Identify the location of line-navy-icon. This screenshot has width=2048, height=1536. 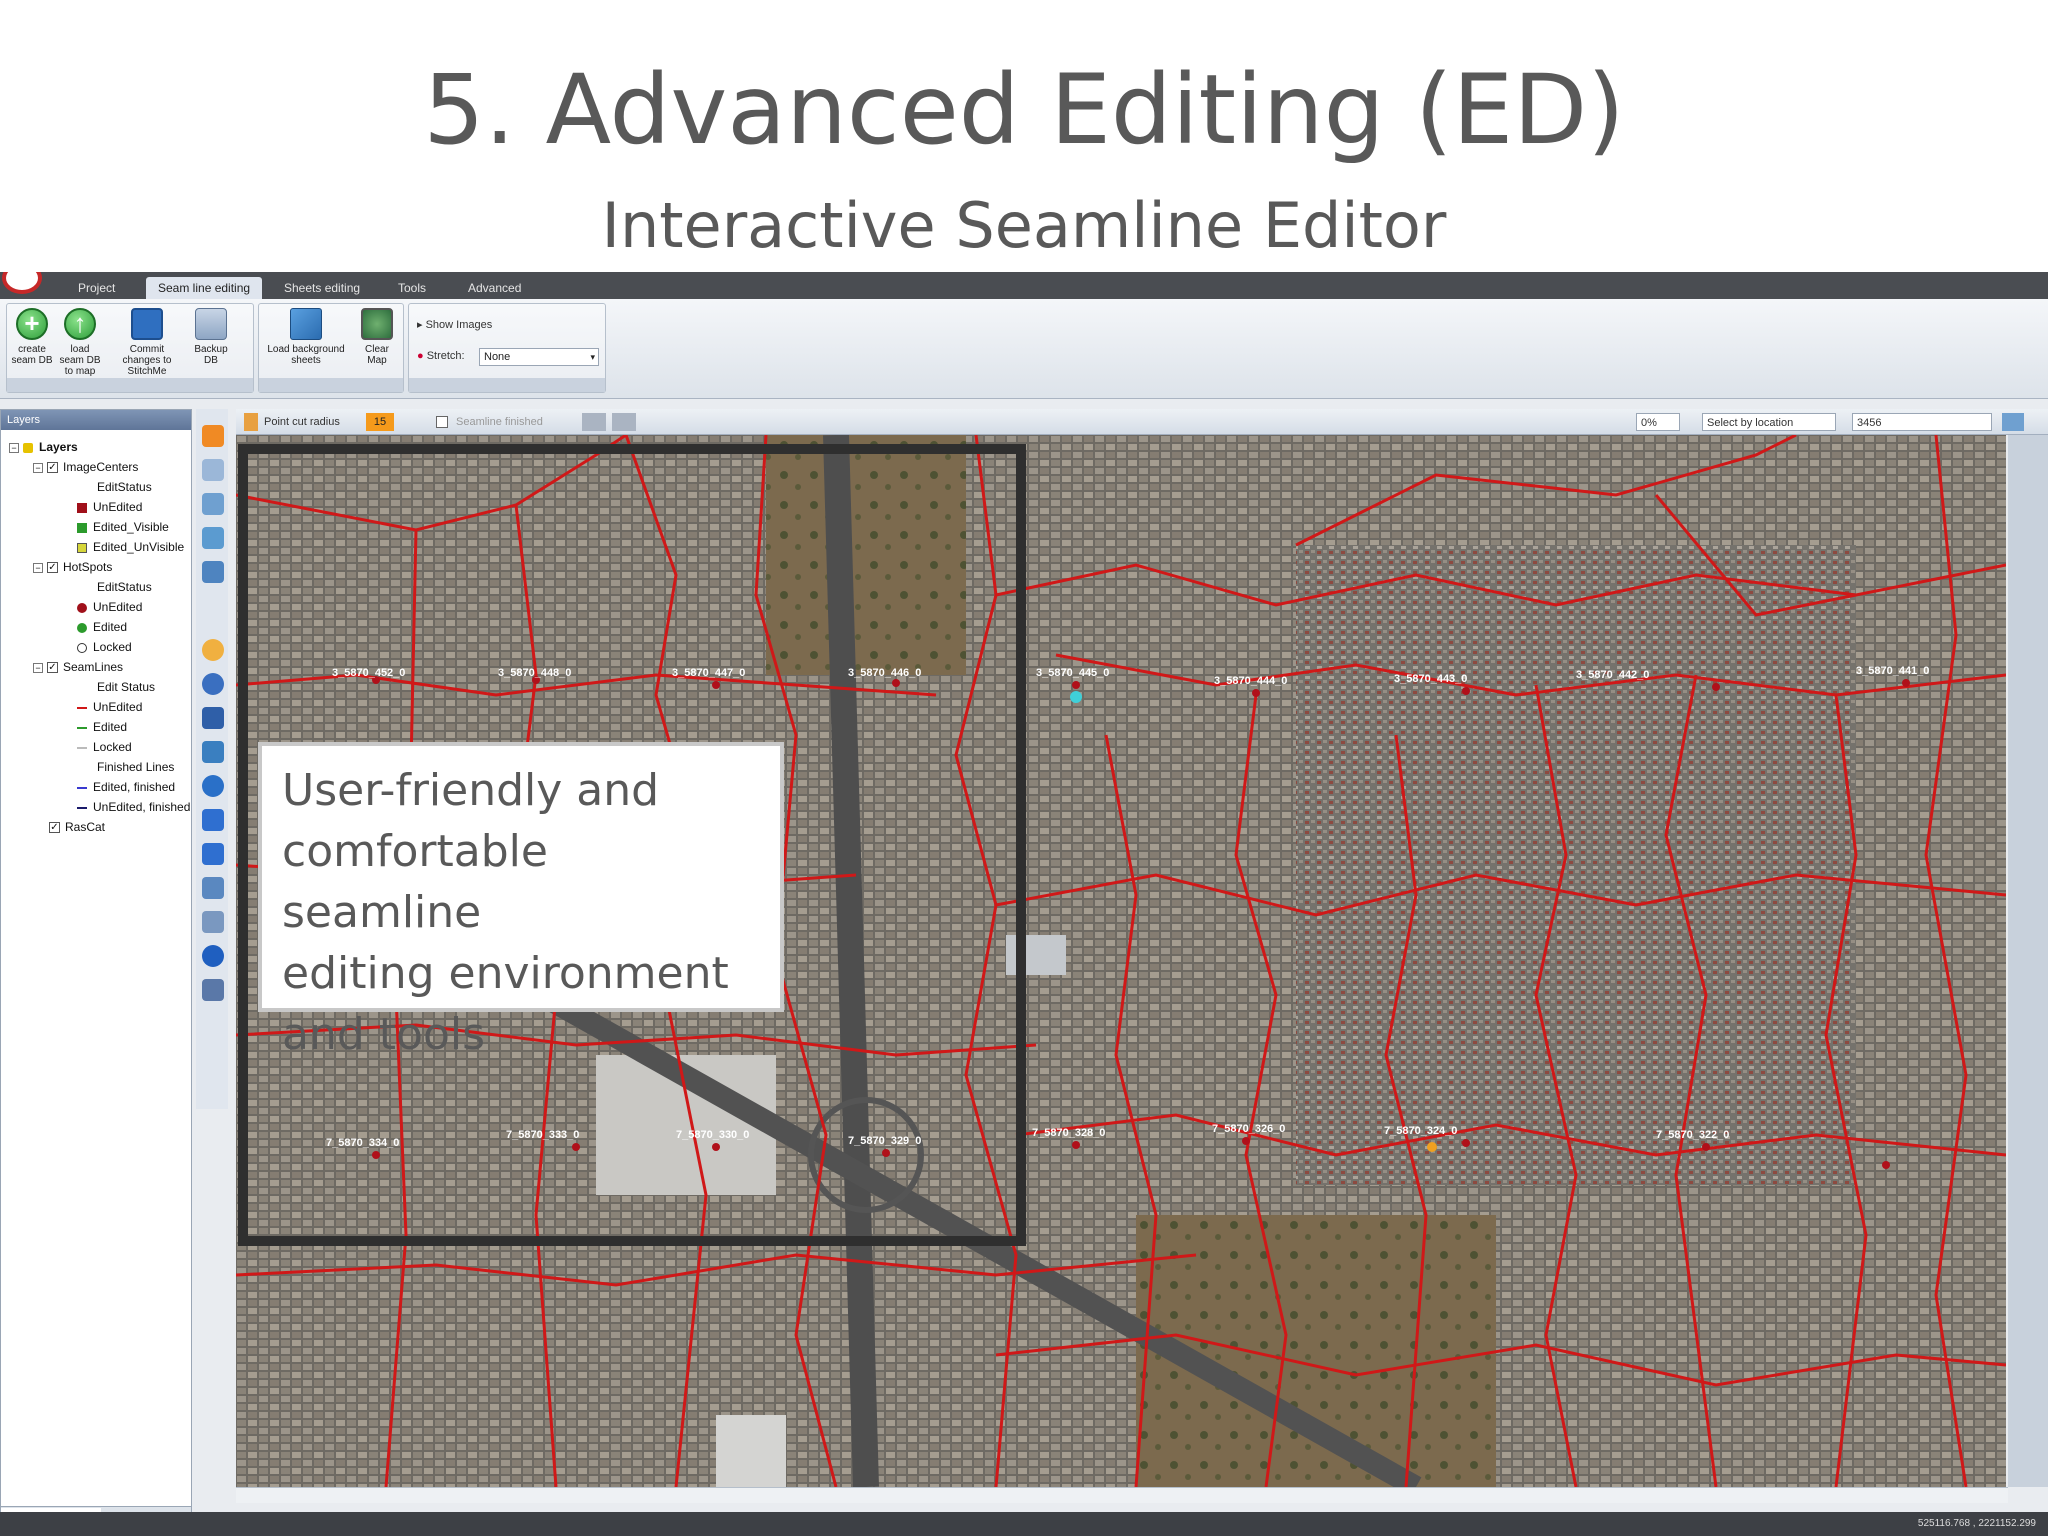
(82, 807).